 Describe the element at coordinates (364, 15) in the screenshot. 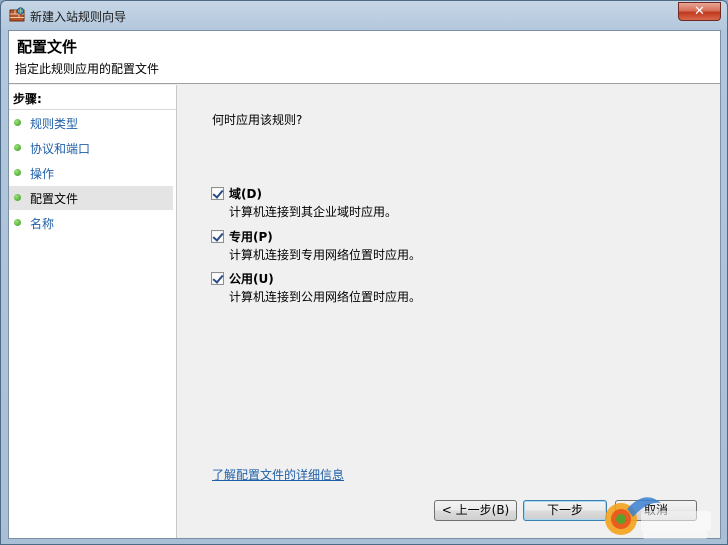

I see `title-bar: 新建入站规则向导 ✕` at that location.